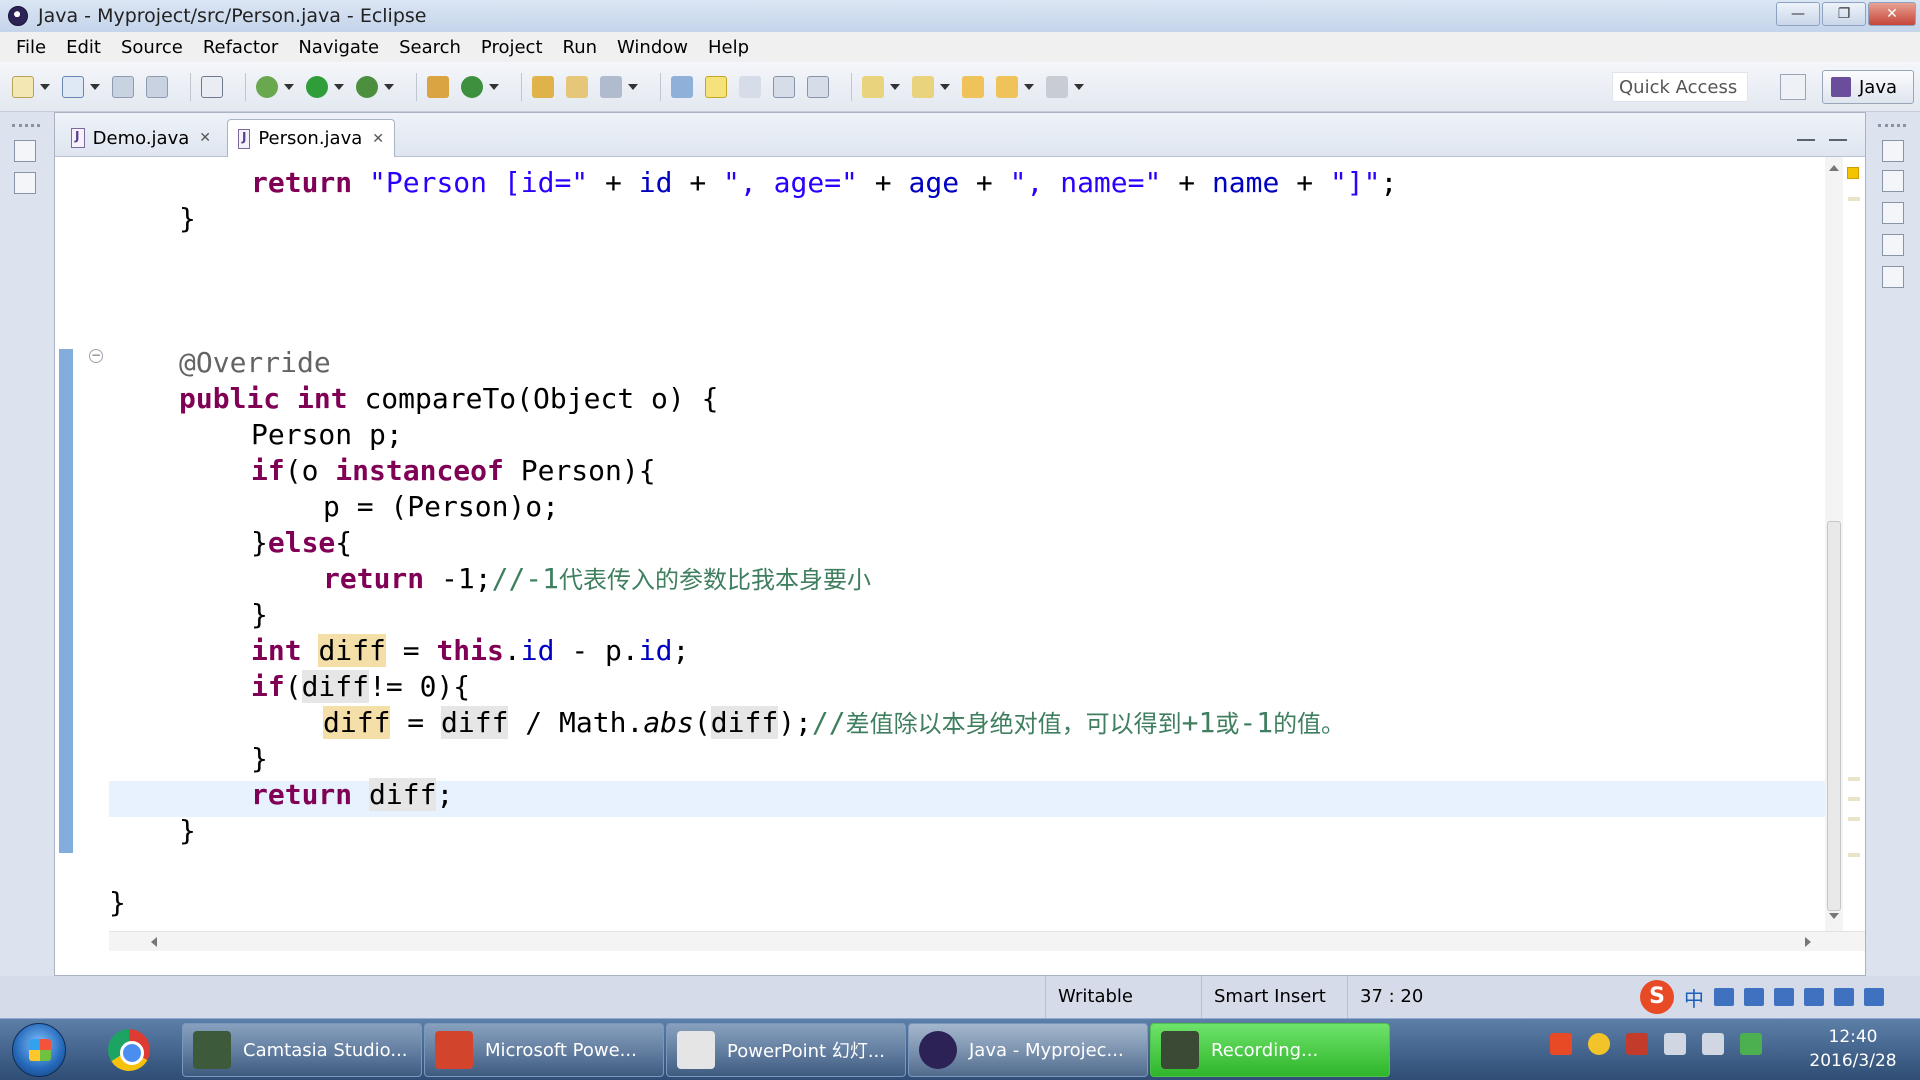 This screenshot has width=1920, height=1080. Describe the element at coordinates (1798, 14) in the screenshot. I see `minimize-button: —` at that location.